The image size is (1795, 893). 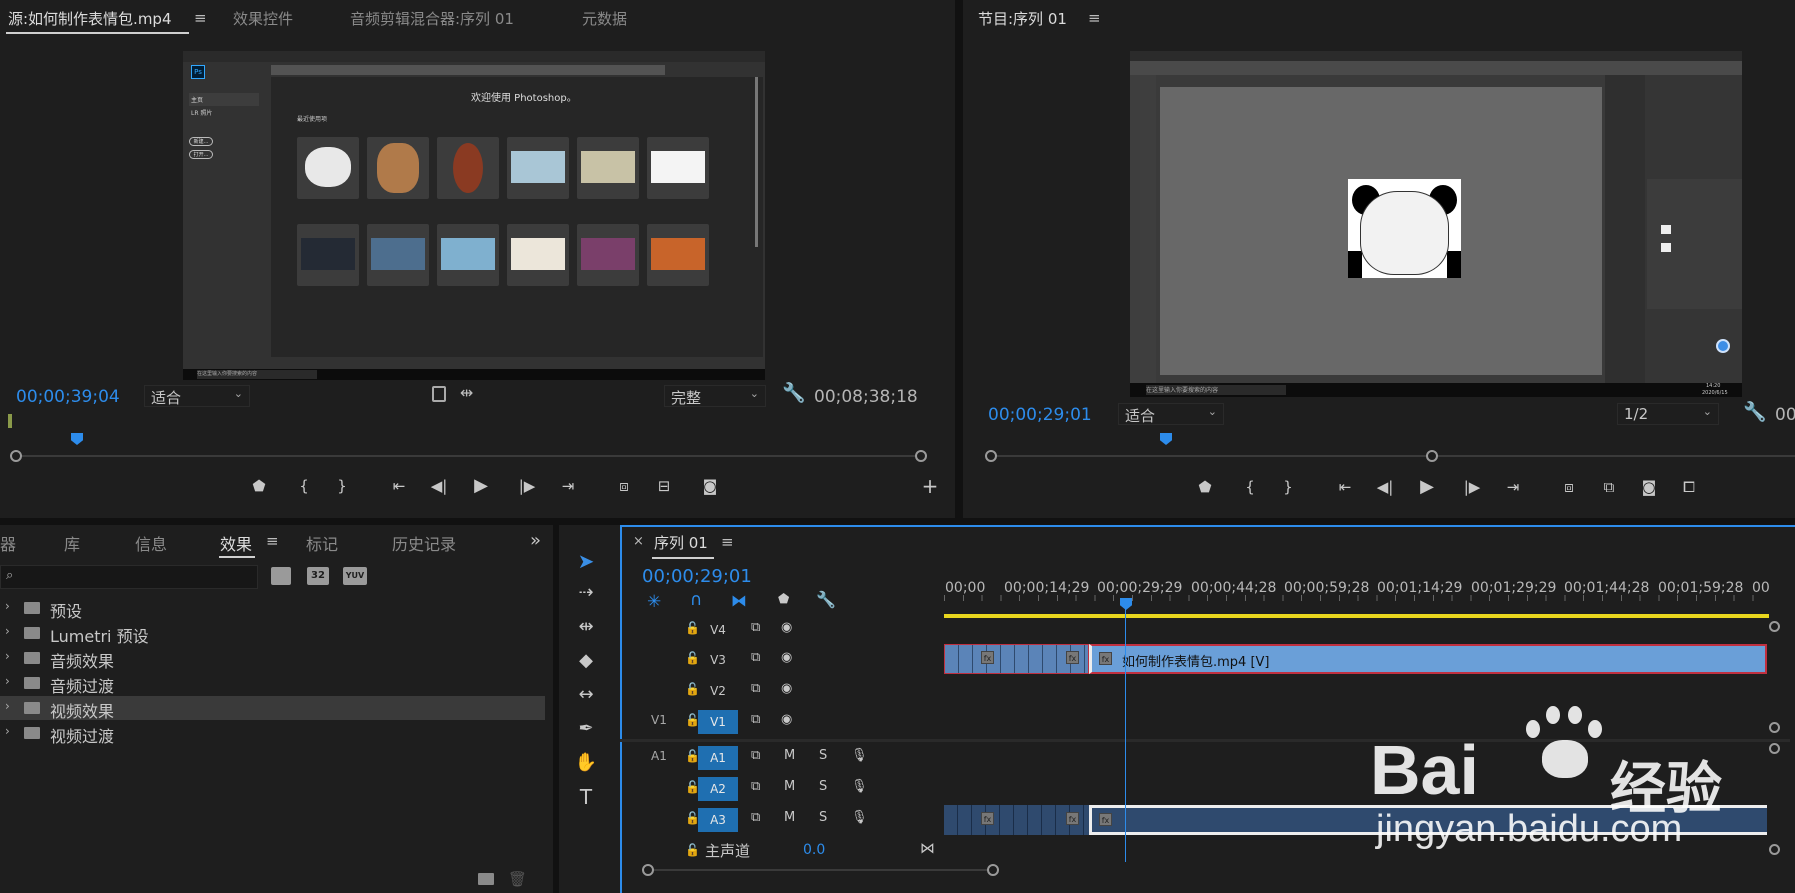 What do you see at coordinates (151, 543) in the screenshot?
I see `tab-info: 信息` at bounding box center [151, 543].